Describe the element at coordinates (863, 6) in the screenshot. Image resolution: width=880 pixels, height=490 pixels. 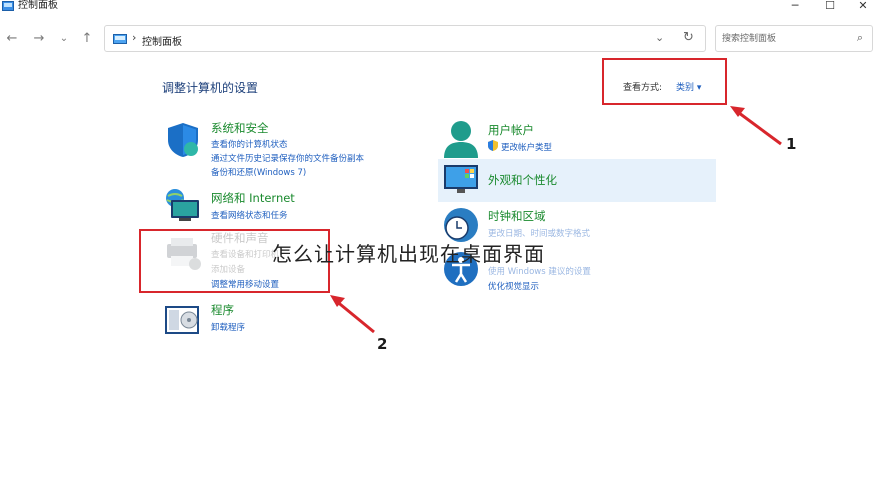
I see `close-button: ✕` at that location.